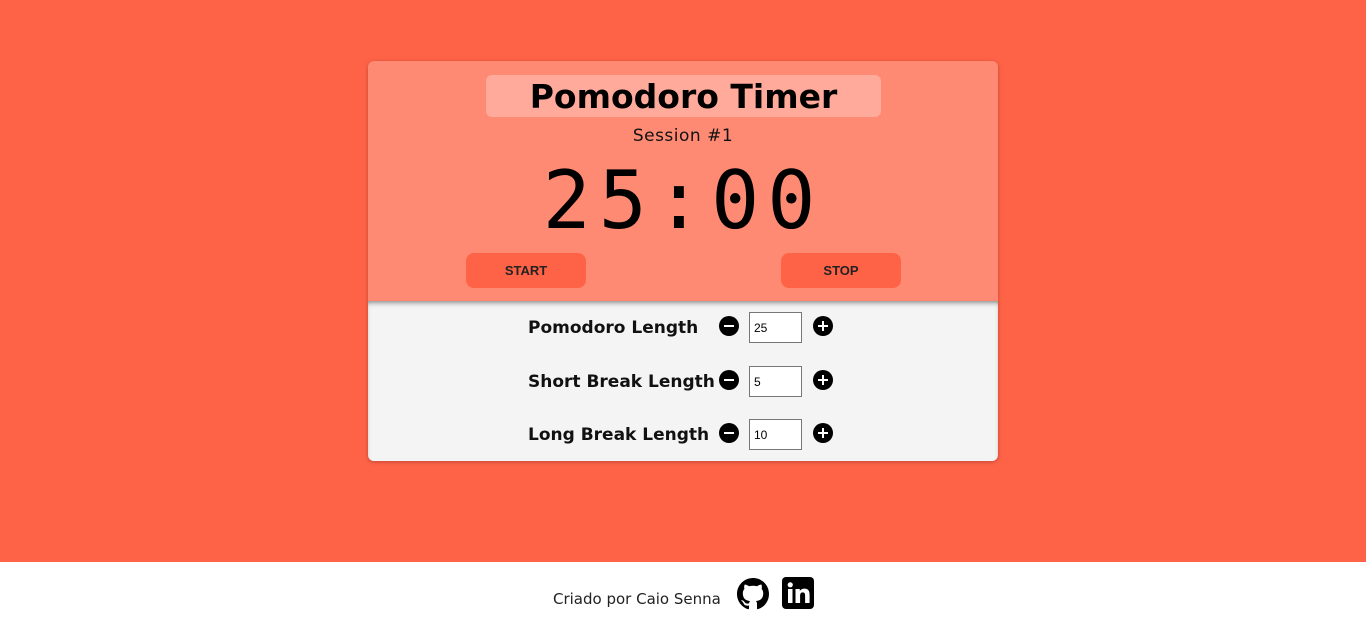  What do you see at coordinates (683, 200) in the screenshot?
I see `timer-display: 25:00` at bounding box center [683, 200].